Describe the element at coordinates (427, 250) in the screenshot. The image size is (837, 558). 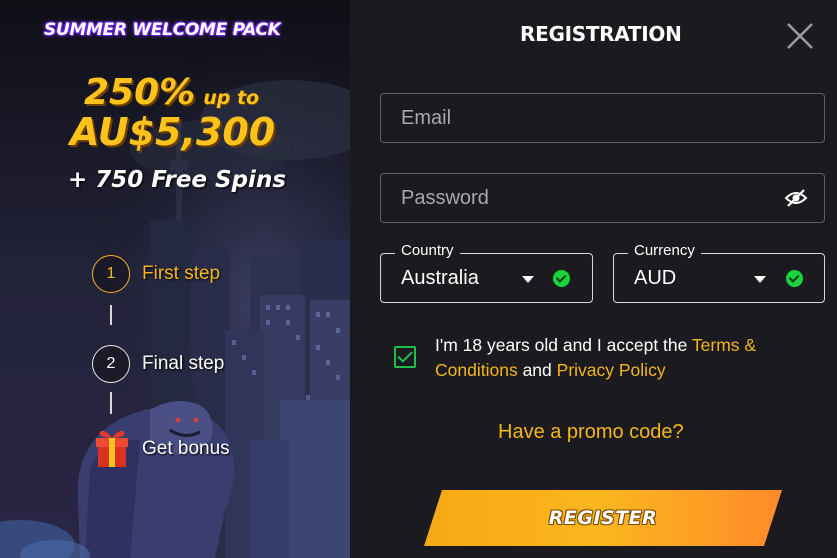
I see `country-label: Country` at that location.